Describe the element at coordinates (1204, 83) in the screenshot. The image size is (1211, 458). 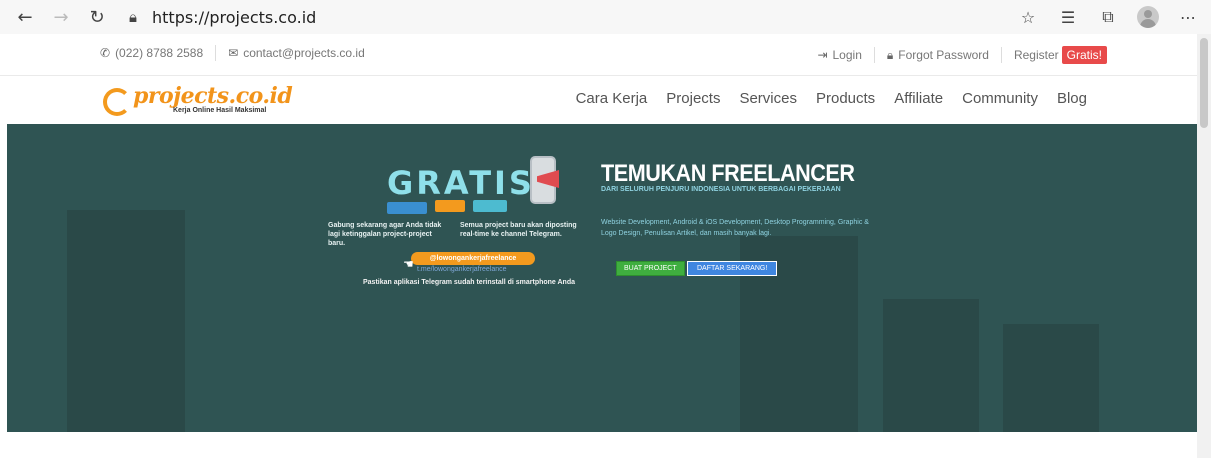
I see `scrollbar-thumb` at that location.